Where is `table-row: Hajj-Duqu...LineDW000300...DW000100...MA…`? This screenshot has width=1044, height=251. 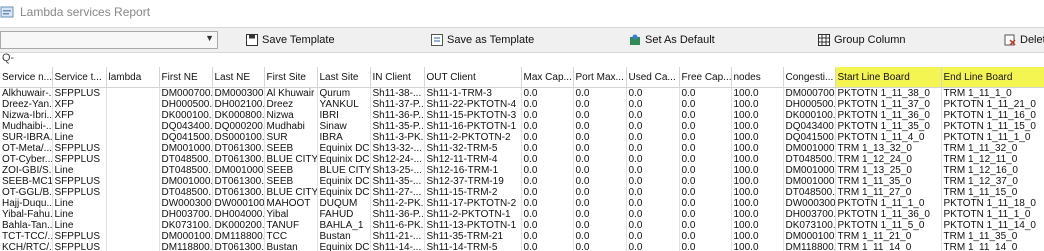 table-row: Hajj-Duqu...LineDW000300...DW000100...MA… is located at coordinates (522, 203).